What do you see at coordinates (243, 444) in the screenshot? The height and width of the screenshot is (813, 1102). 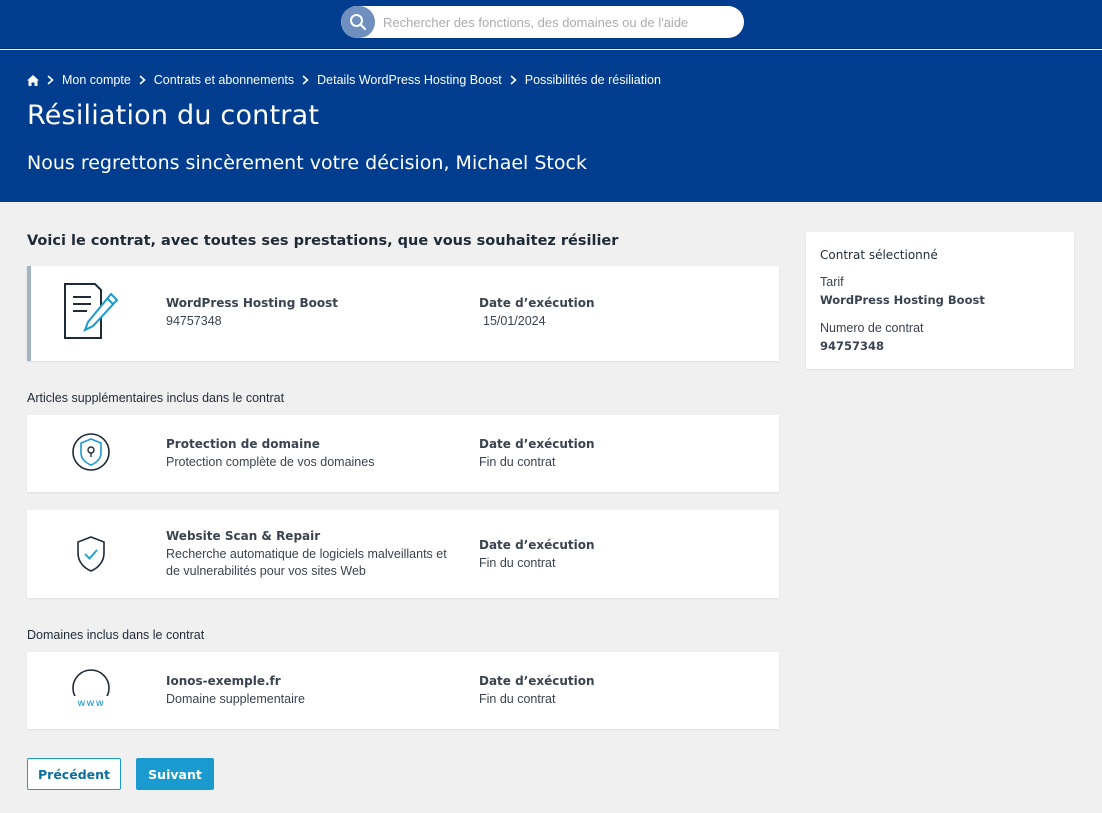 I see `extra-name: Protection de domaine` at bounding box center [243, 444].